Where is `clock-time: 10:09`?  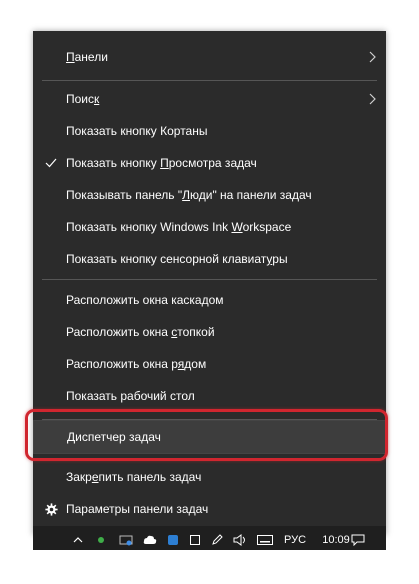
clock-time: 10:09 is located at coordinates (336, 538).